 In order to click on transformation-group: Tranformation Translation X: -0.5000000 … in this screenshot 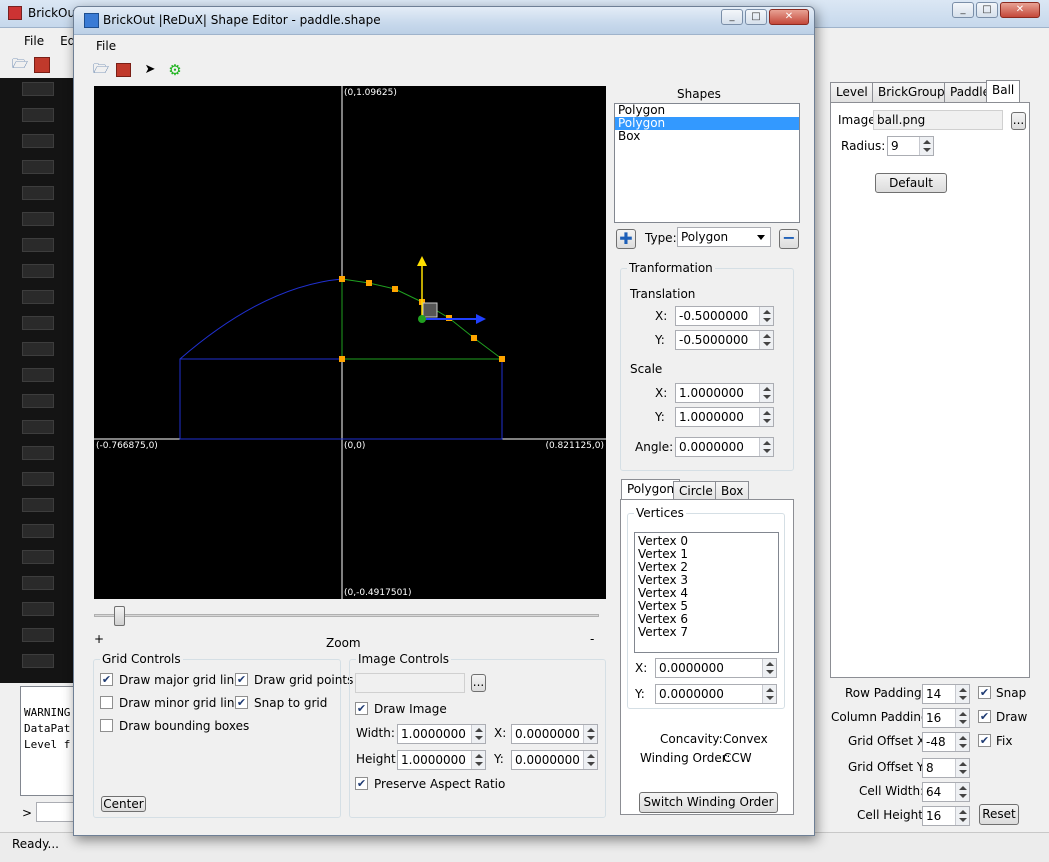, I will do `click(707, 366)`.